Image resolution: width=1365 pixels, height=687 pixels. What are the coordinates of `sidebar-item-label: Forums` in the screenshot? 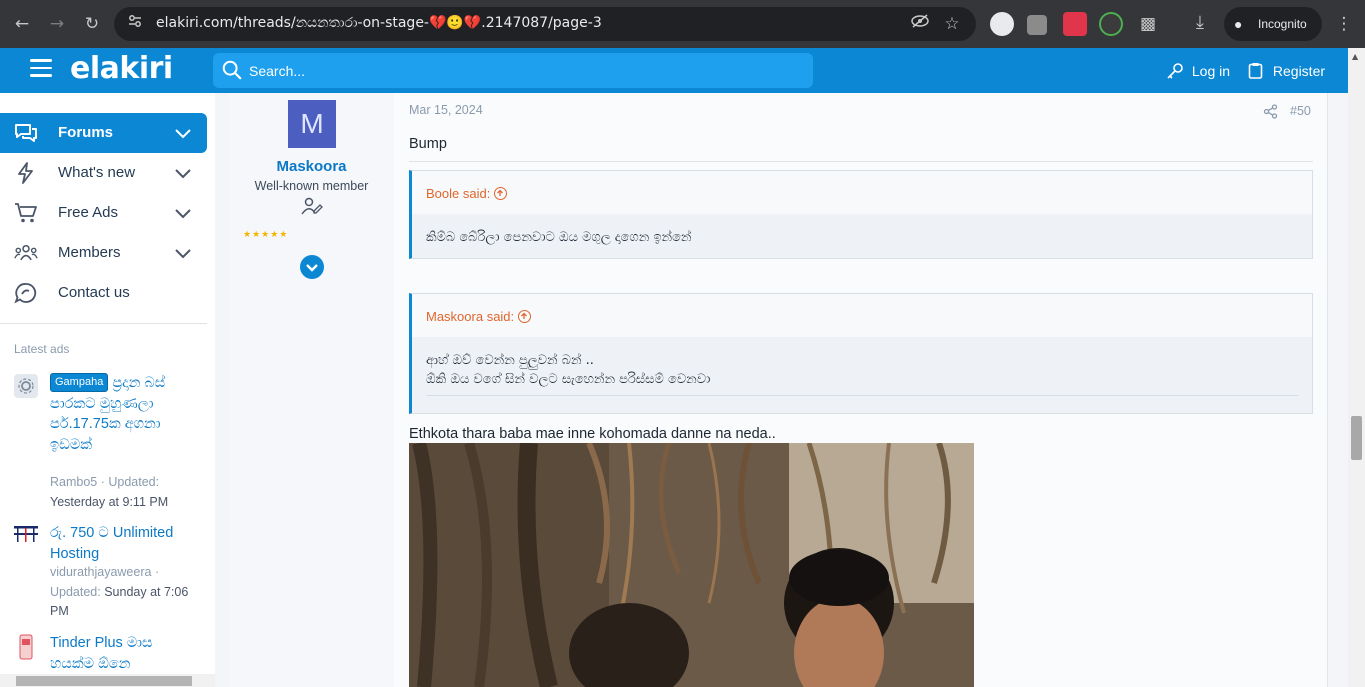 It's located at (86, 132).